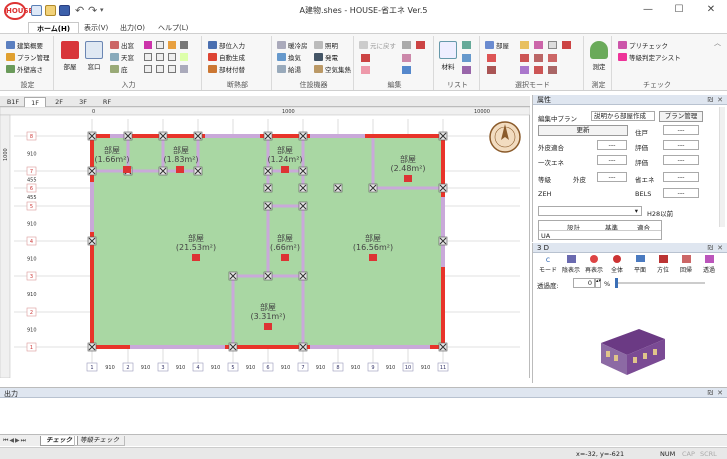  I want to click on ribbon-collapse-icon: ︿, so click(717, 43).